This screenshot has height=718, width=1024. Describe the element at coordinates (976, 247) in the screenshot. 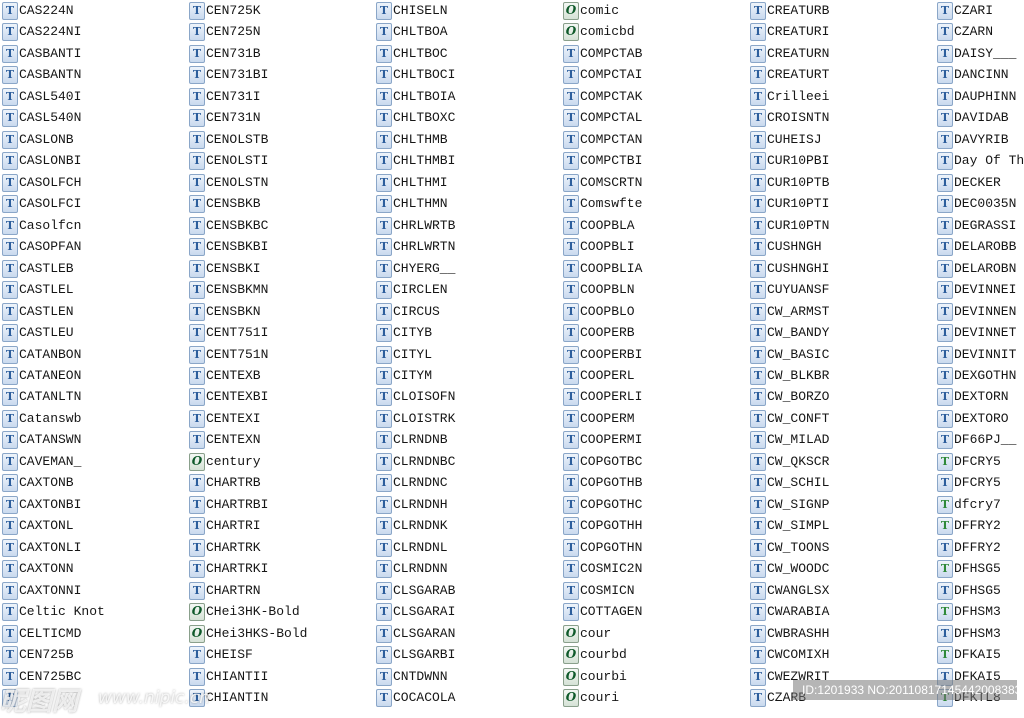

I see `font-file-item: T DELAROBB` at that location.